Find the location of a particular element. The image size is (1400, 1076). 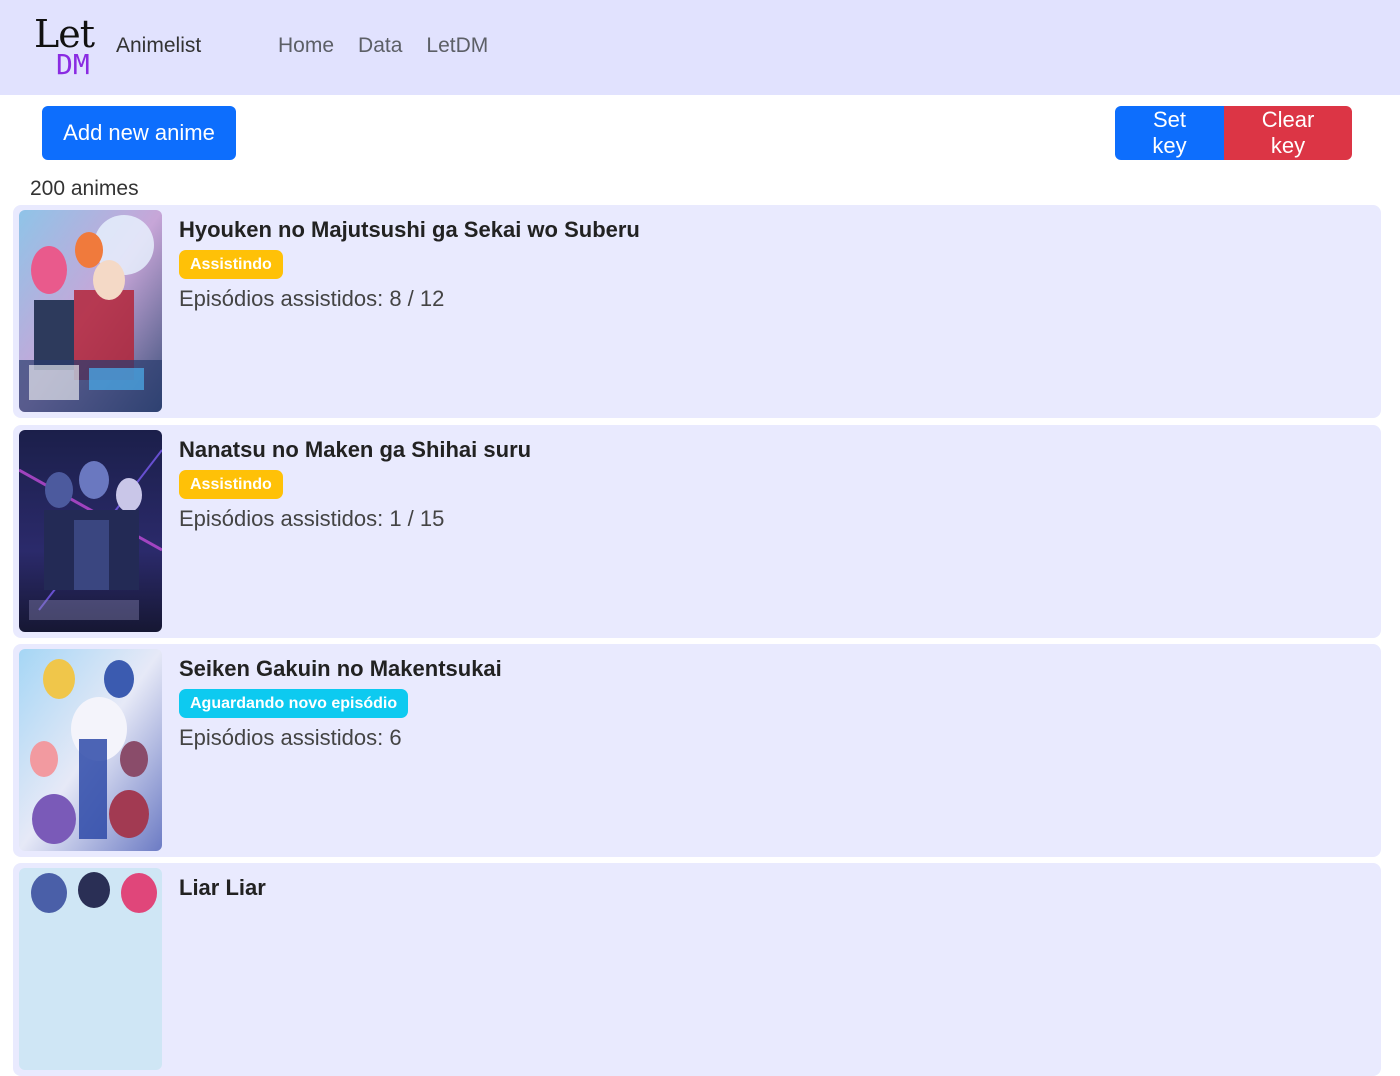

nav-link-letdm: LetDM is located at coordinates (457, 46).